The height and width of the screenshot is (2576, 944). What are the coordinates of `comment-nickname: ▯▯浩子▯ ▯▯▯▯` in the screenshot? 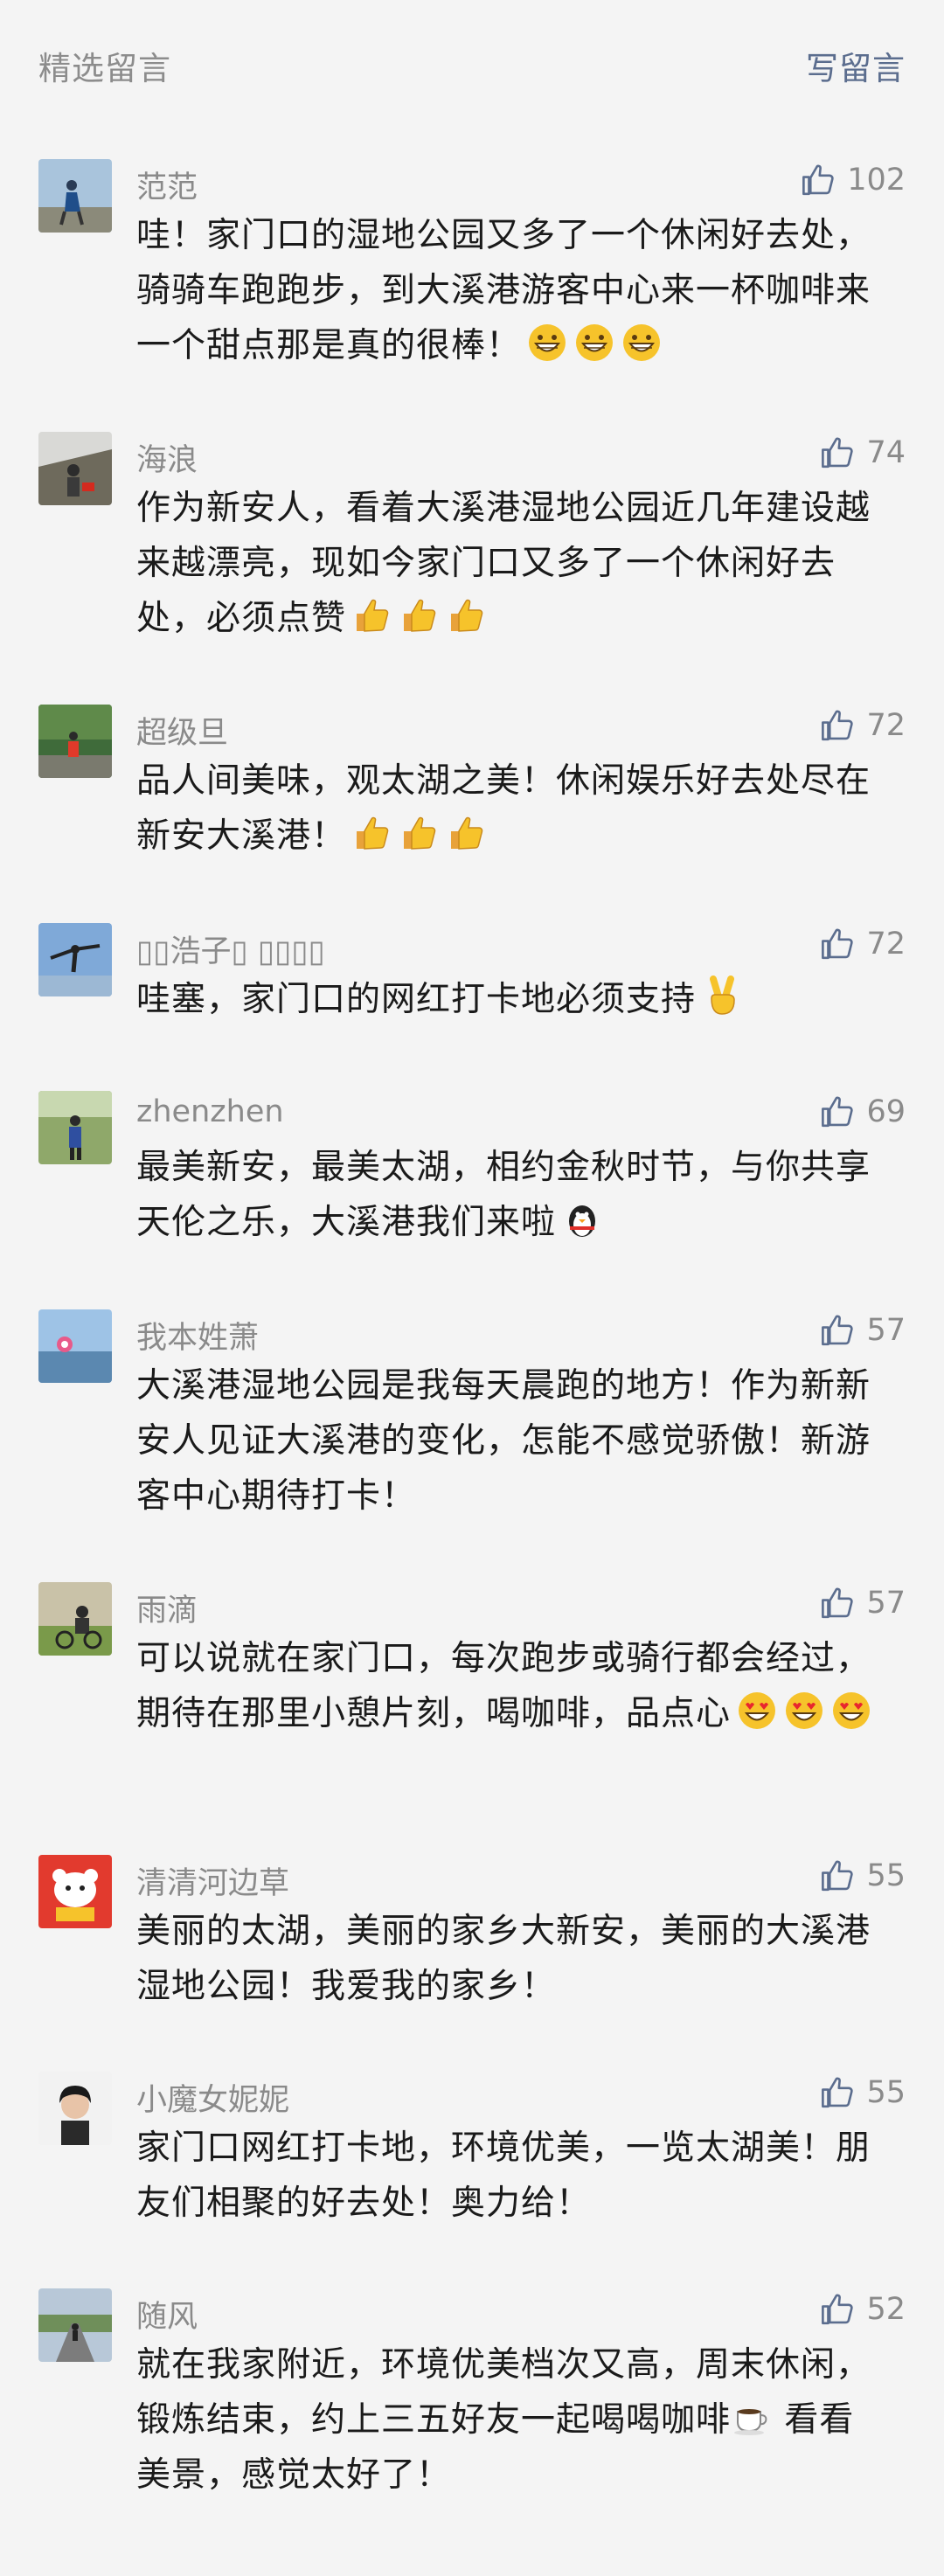 It's located at (231, 952).